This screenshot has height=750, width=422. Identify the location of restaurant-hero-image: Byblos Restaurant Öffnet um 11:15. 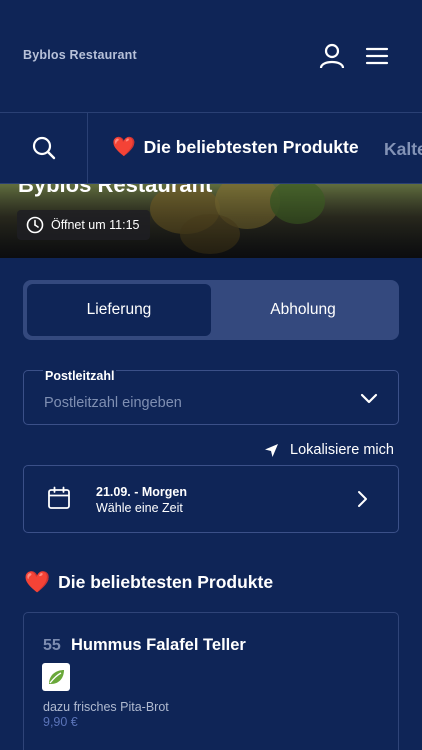
(211, 221).